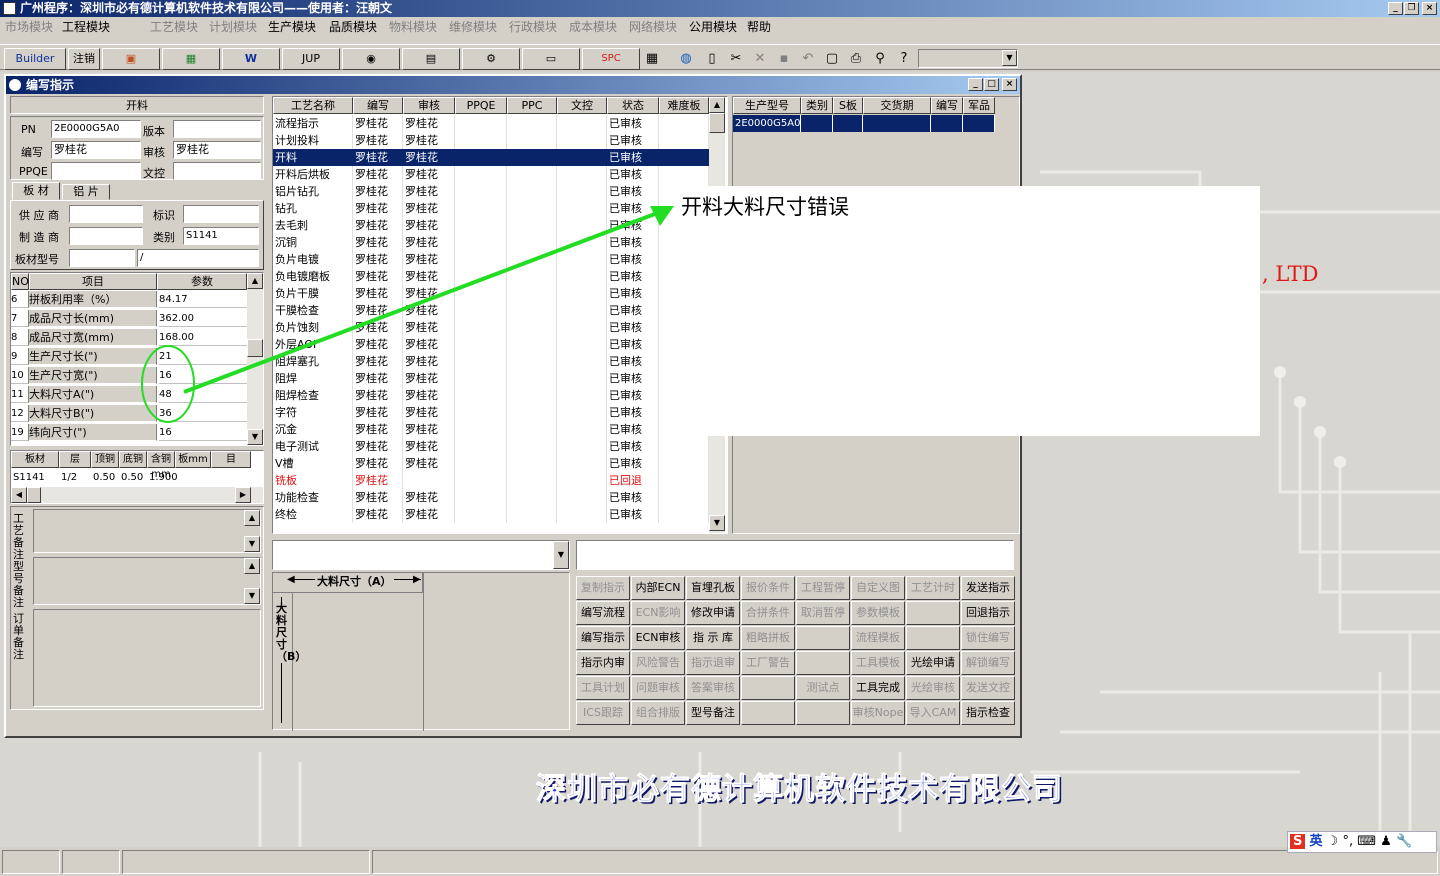  I want to click on annotation-arrow, so click(422, 302).